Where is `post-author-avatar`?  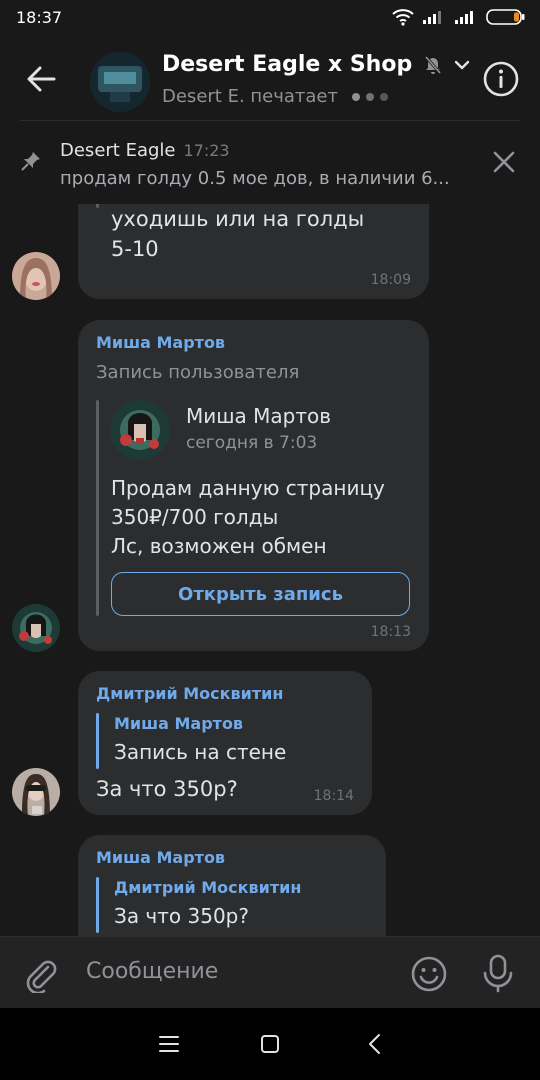 post-author-avatar is located at coordinates (140, 430).